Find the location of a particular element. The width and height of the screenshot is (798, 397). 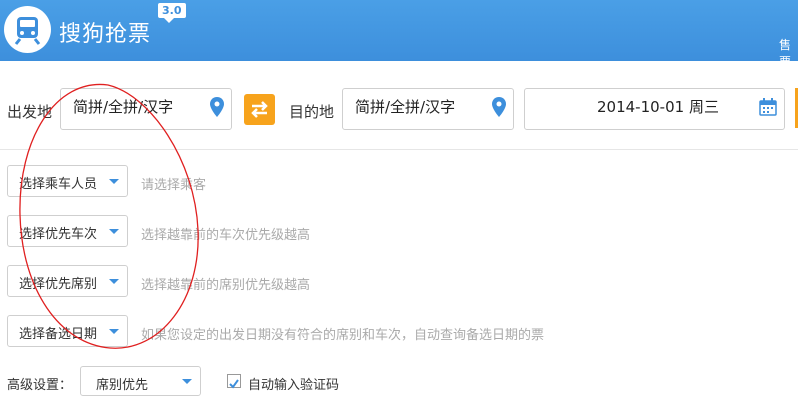

passenger-select: 选择乘车人员 is located at coordinates (67, 181).